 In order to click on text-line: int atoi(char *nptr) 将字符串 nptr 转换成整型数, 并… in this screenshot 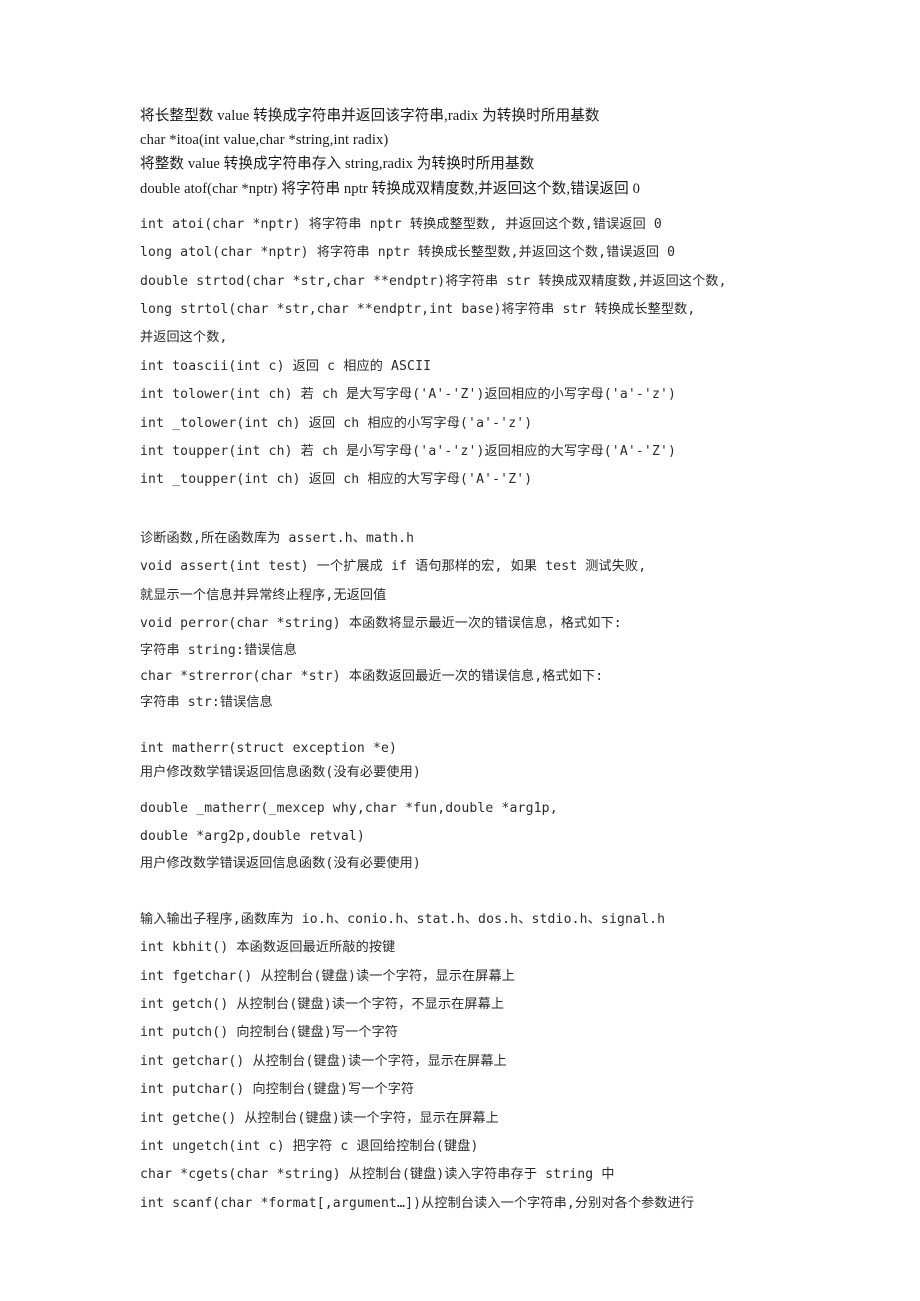, I will do `click(401, 224)`.